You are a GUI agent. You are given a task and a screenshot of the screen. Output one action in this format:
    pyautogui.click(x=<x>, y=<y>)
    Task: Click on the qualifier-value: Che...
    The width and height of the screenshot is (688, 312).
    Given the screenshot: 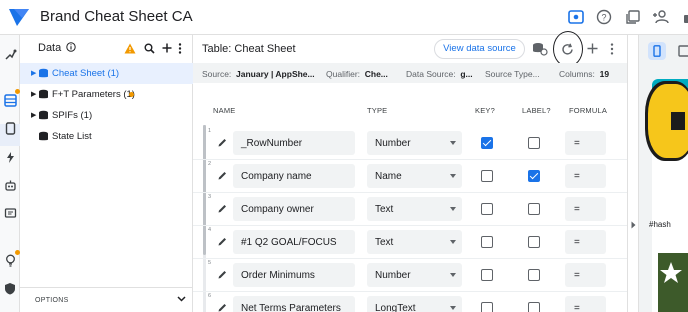 What is the action you would take?
    pyautogui.click(x=376, y=74)
    